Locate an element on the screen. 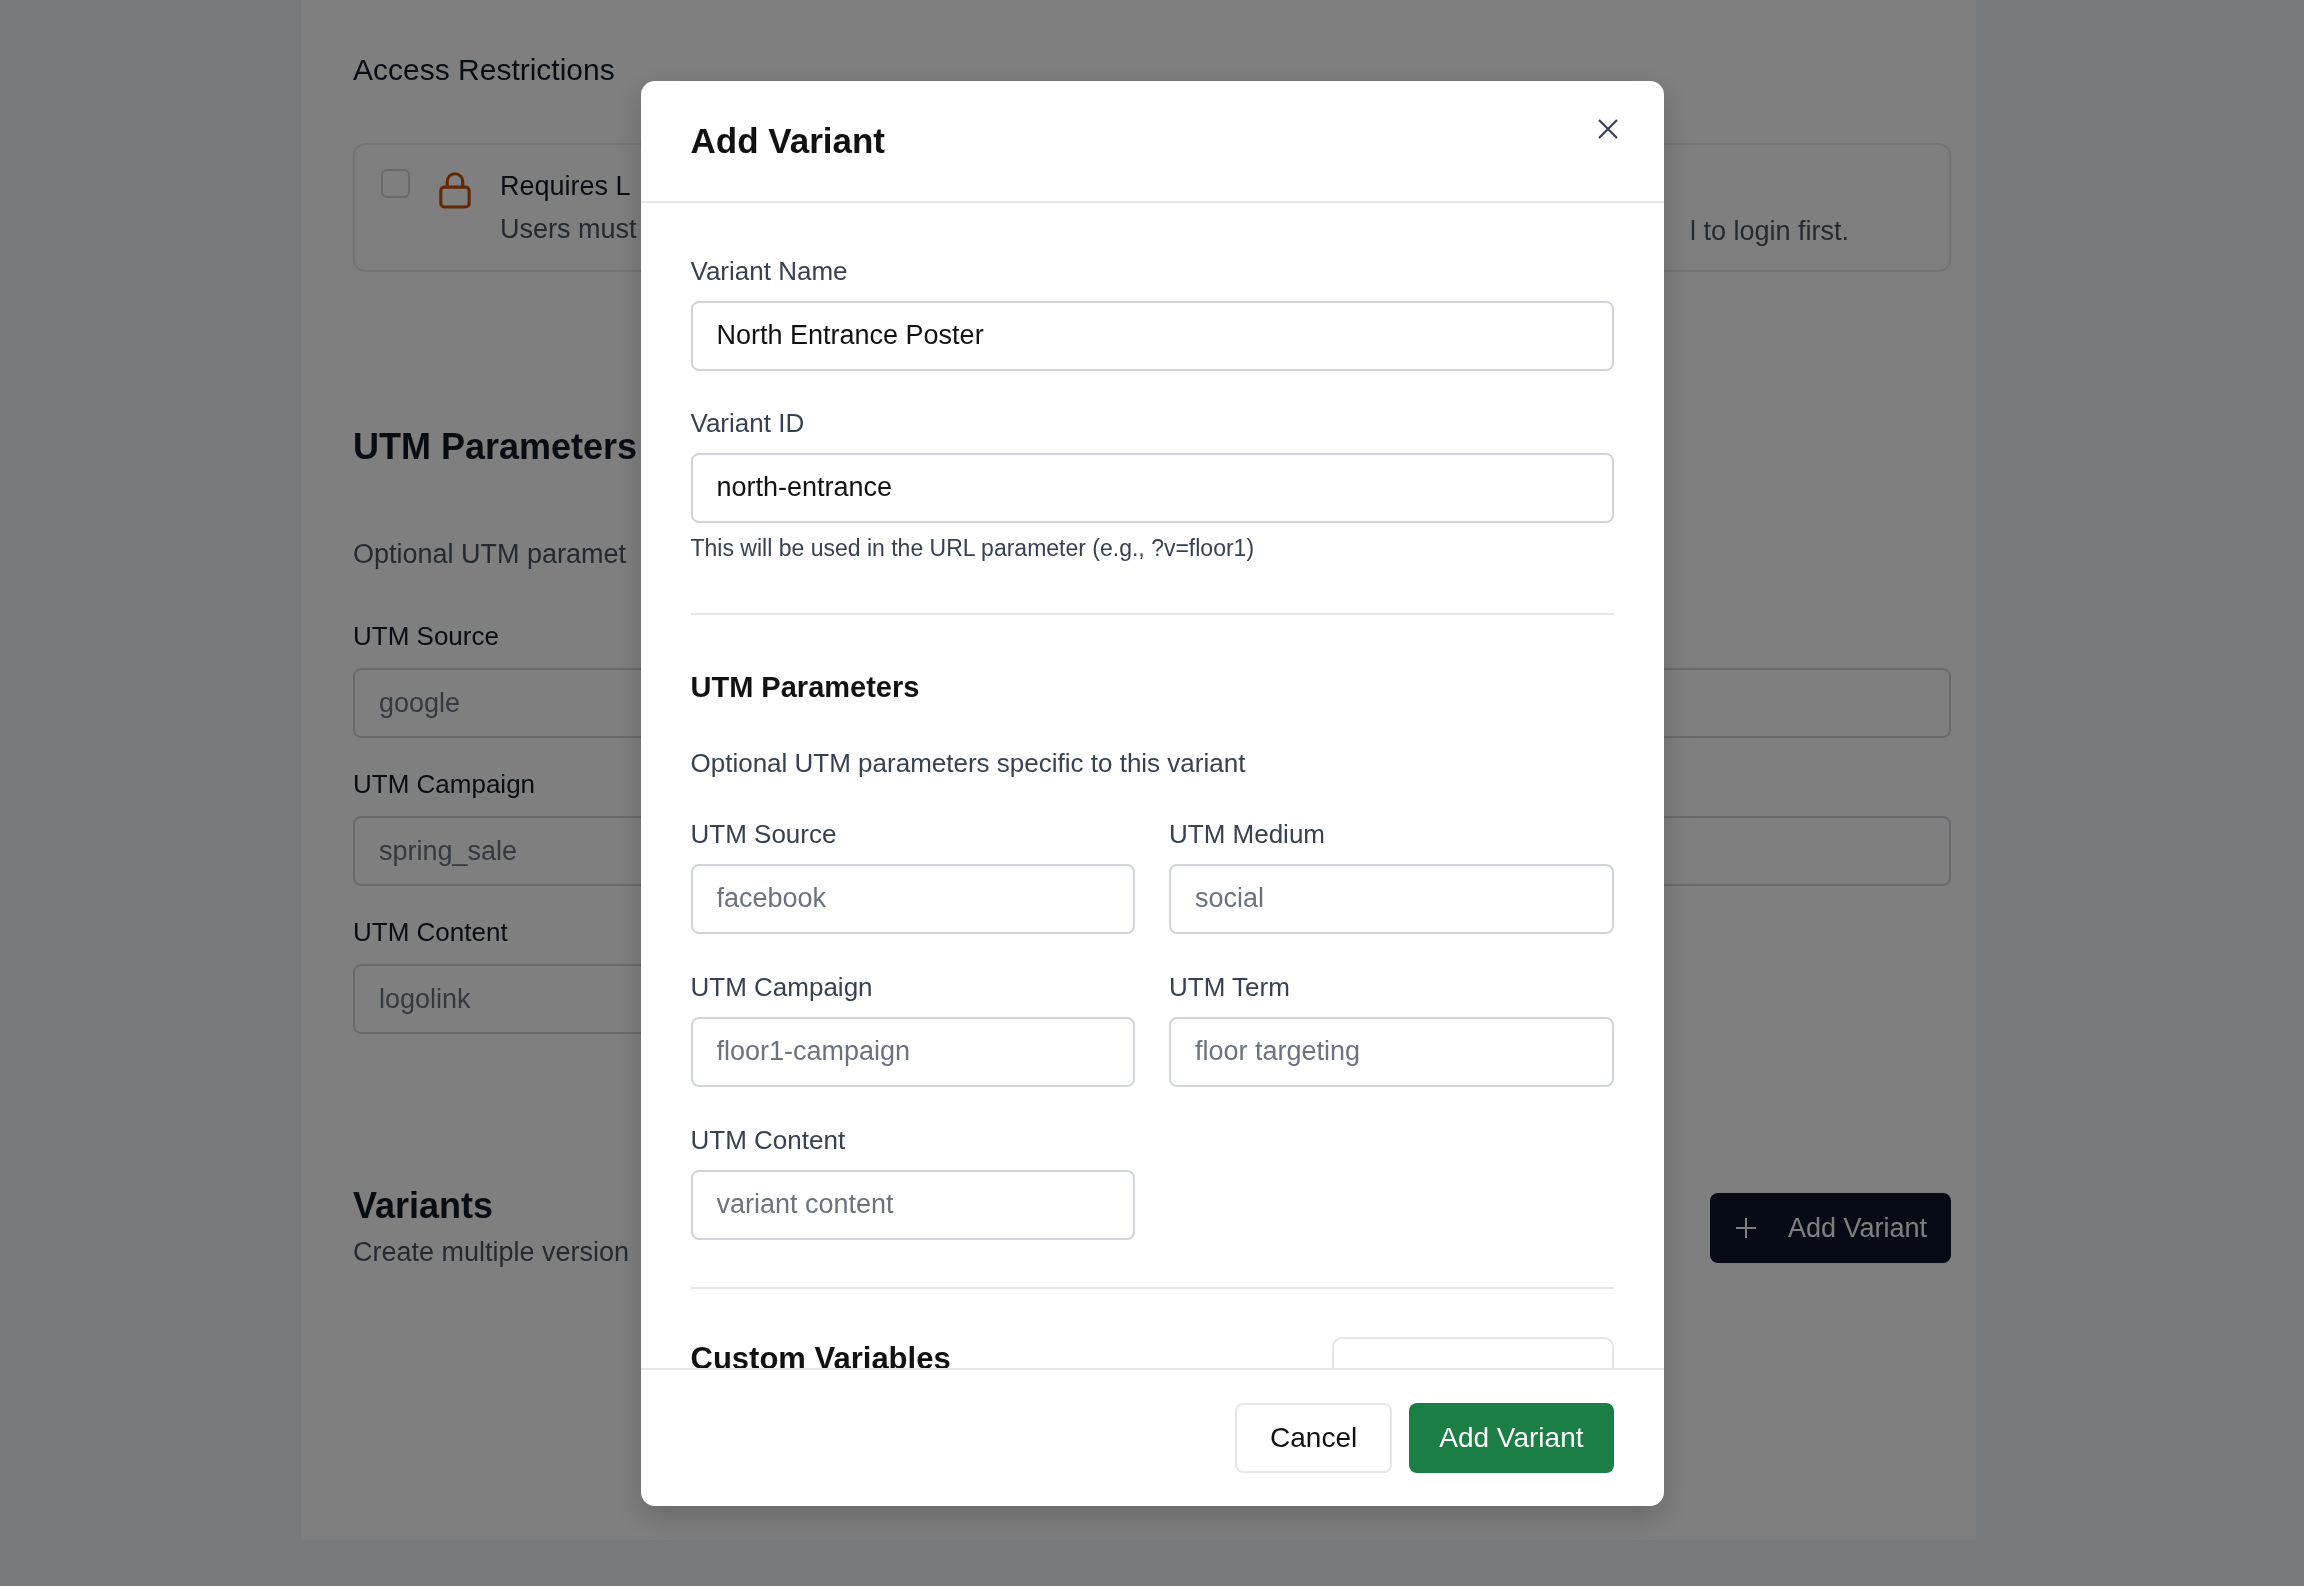 This screenshot has height=1586, width=2304. input-field: floor1-campaign is located at coordinates (912, 1051).